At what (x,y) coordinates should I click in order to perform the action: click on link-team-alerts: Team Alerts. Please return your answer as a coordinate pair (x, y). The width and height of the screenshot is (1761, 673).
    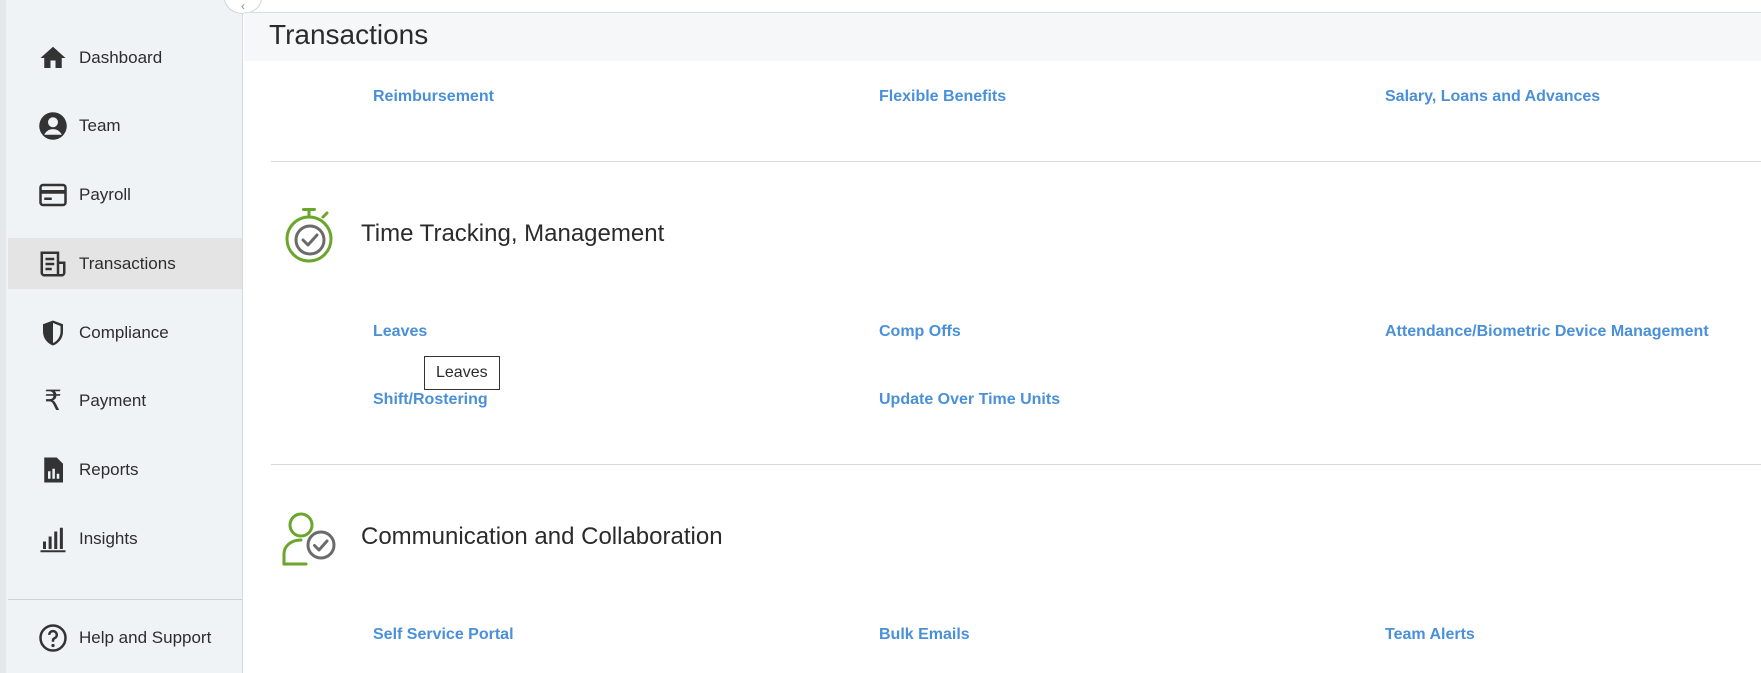
    Looking at the image, I should click on (1430, 635).